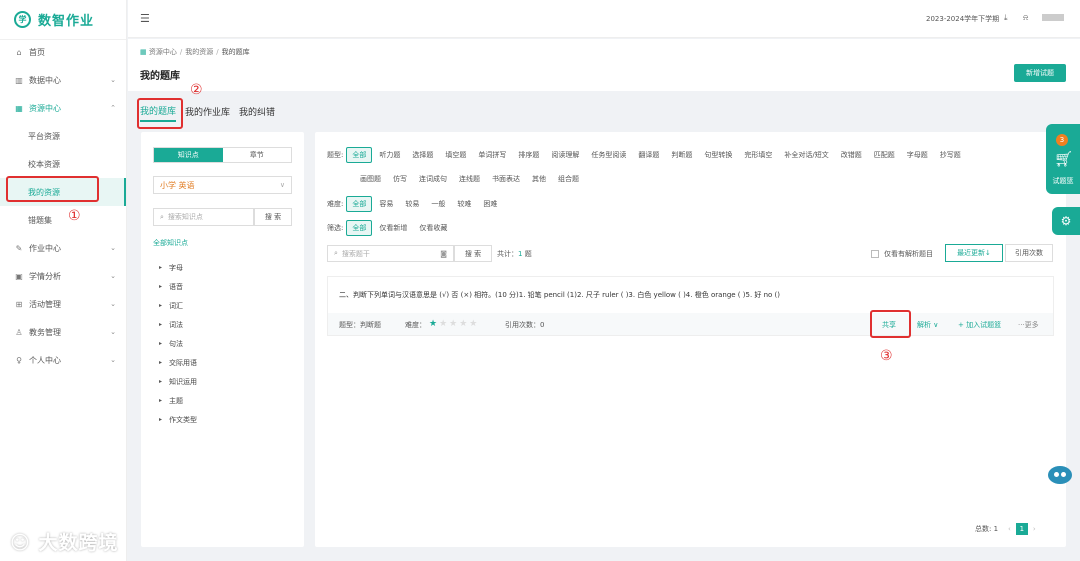  Describe the element at coordinates (438, 204) in the screenshot. I see `difficulty-chip: 一般` at that location.